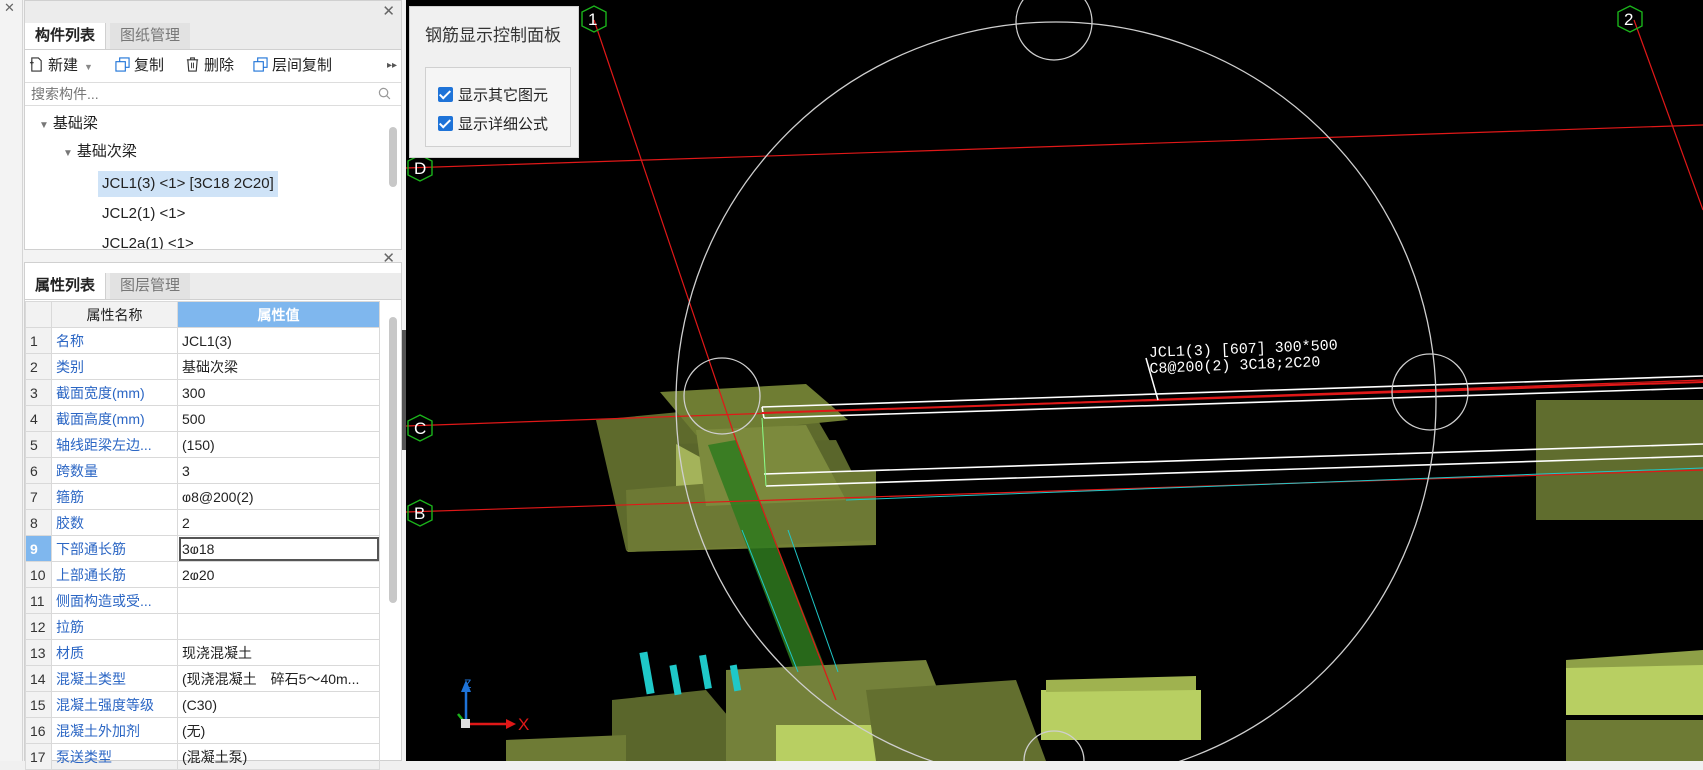 Image resolution: width=1703 pixels, height=770 pixels. Describe the element at coordinates (114, 496) in the screenshot. I see `property-name: 箍筋` at that location.